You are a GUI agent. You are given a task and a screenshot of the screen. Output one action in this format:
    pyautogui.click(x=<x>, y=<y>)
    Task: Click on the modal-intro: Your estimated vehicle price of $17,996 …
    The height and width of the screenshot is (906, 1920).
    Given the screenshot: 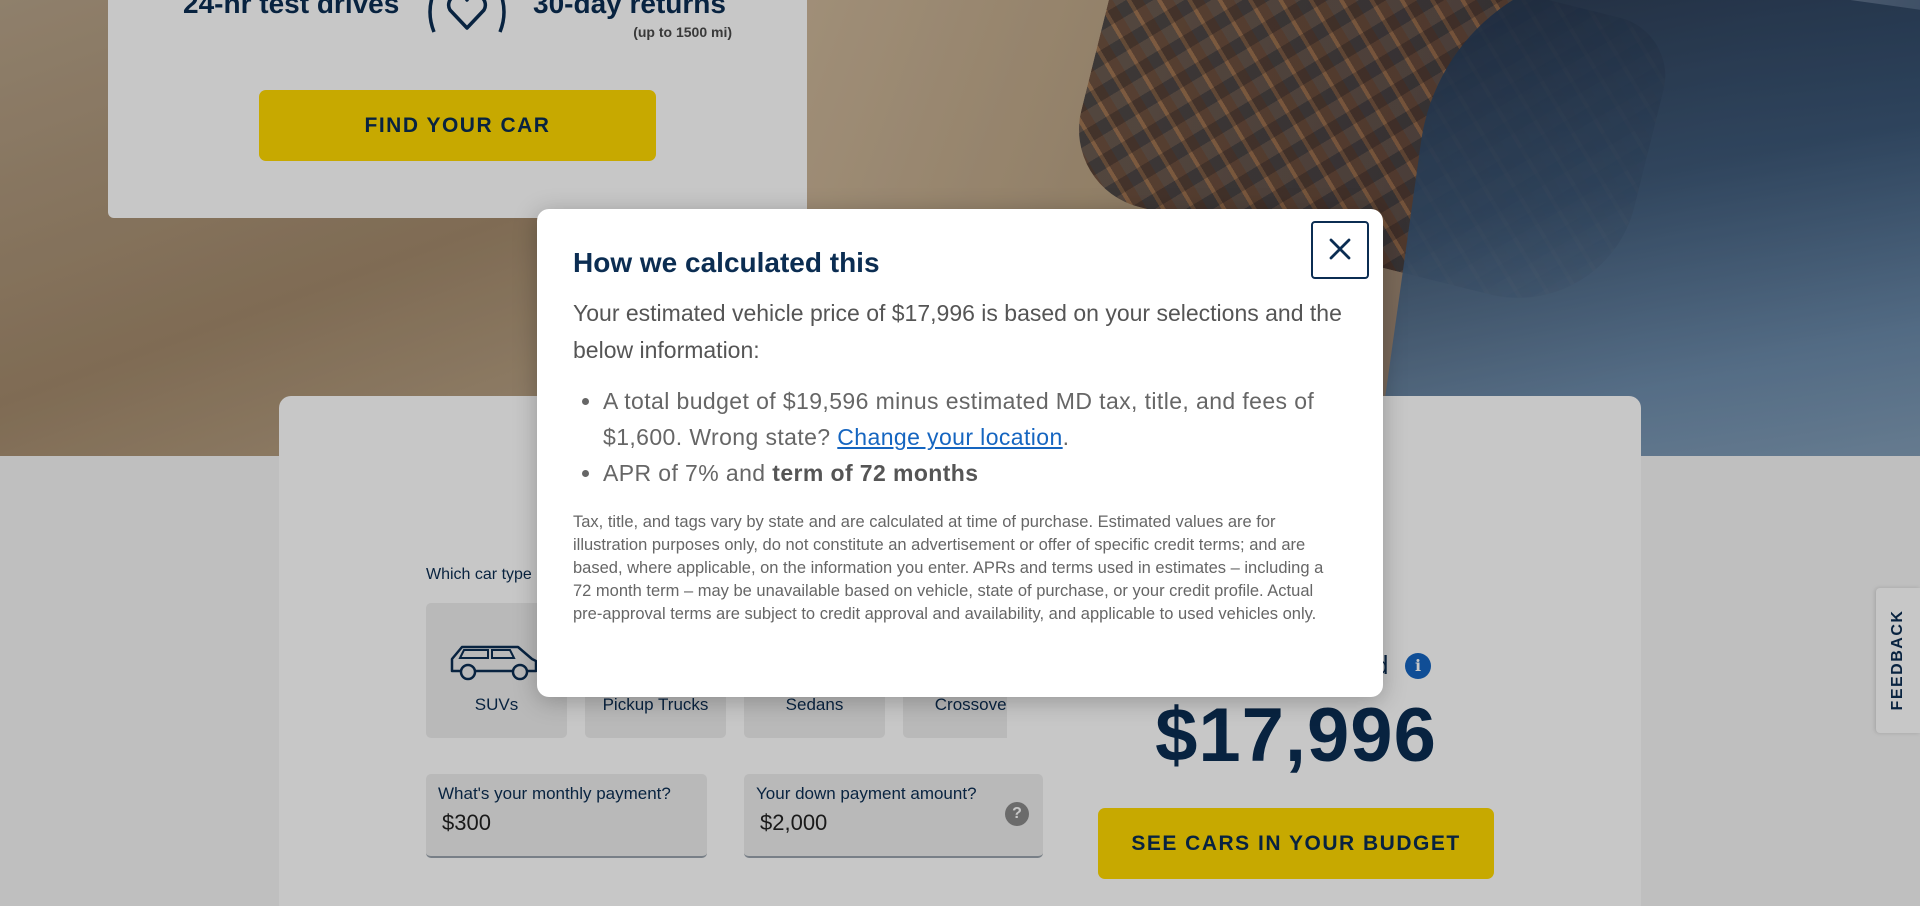 What is the action you would take?
    pyautogui.click(x=957, y=331)
    